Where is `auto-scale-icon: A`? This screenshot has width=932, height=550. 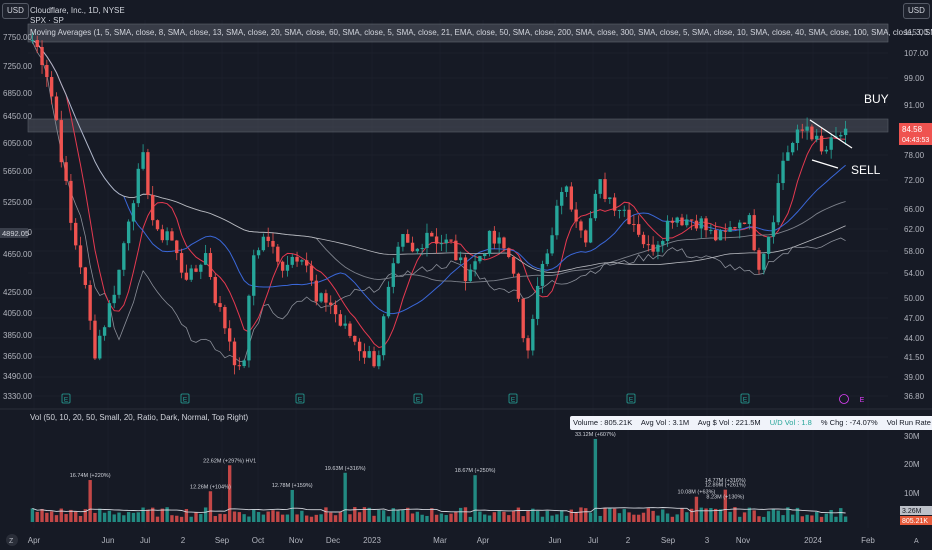 auto-scale-icon: A is located at coordinates (916, 541).